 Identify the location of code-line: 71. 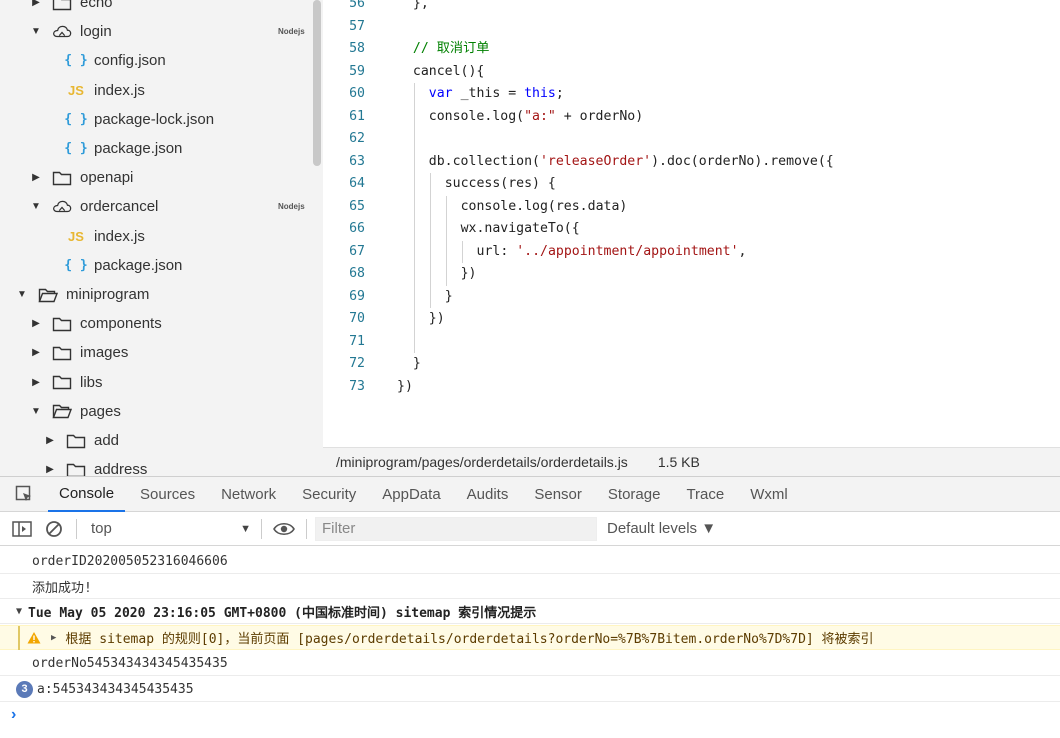
(691, 341).